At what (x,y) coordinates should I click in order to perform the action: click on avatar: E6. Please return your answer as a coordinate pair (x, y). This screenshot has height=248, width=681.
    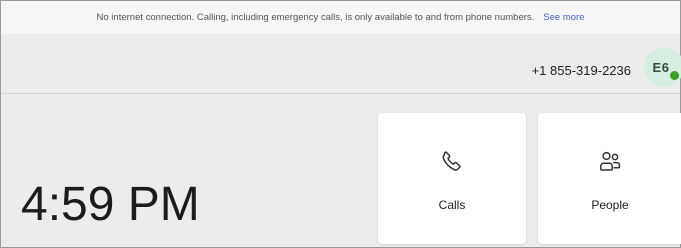
    Looking at the image, I should click on (662, 67).